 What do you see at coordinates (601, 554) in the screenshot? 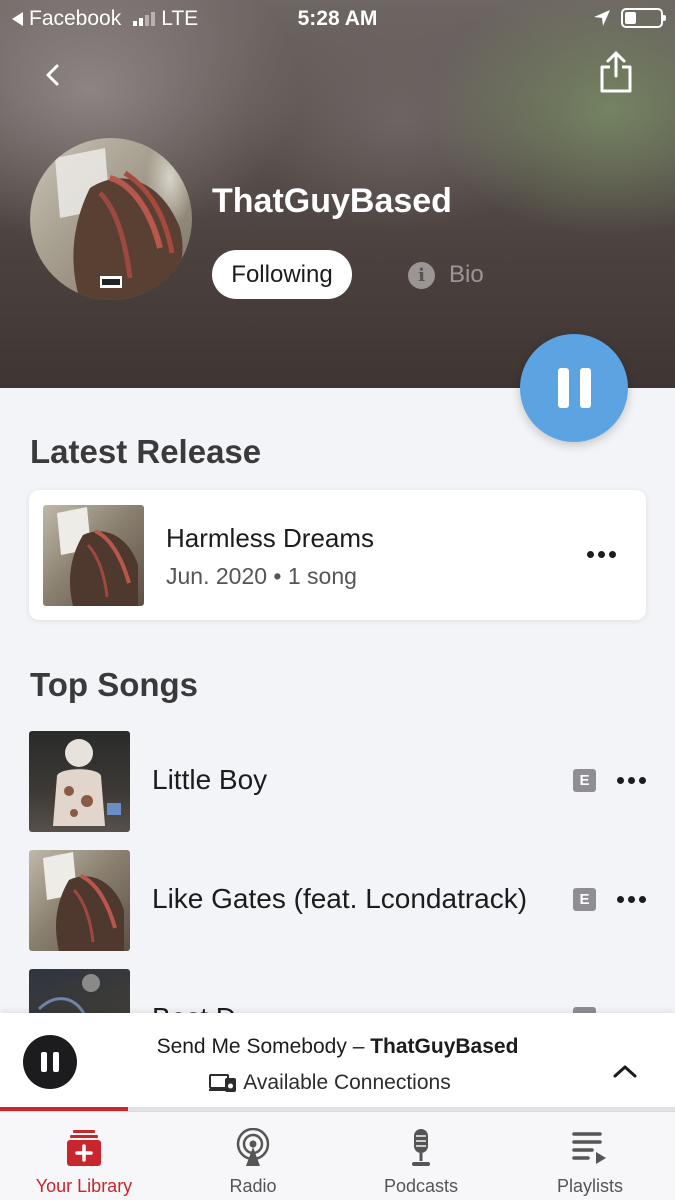
I see `release-more-icon` at bounding box center [601, 554].